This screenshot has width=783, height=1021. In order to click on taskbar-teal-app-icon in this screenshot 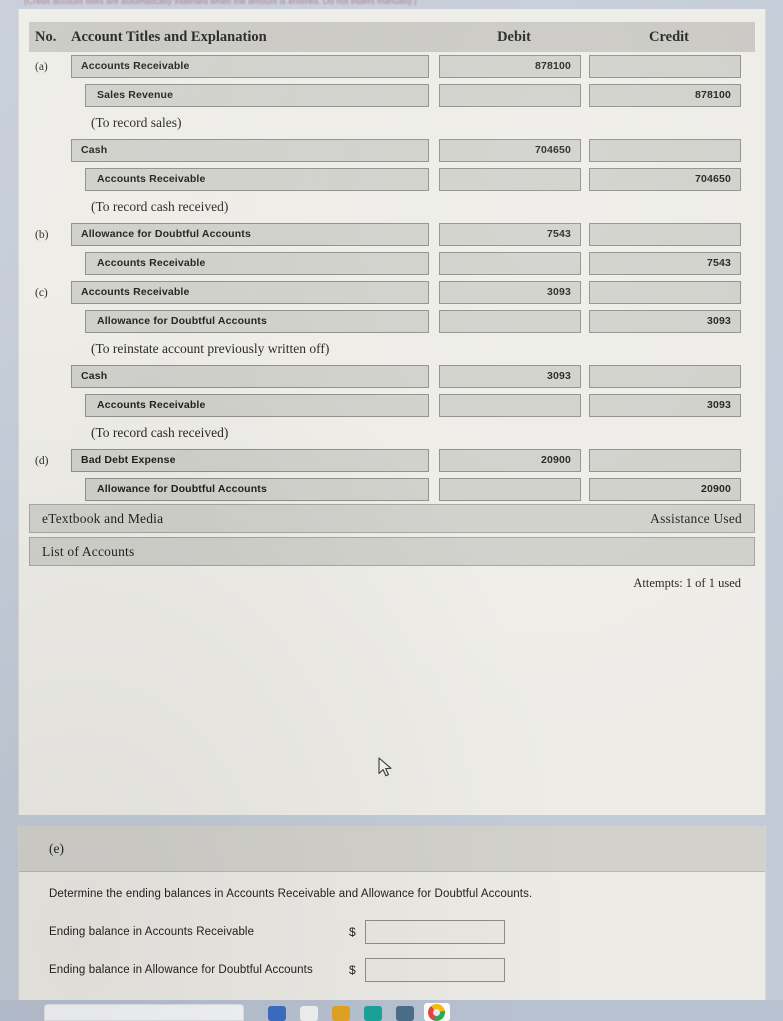, I will do `click(373, 1012)`.